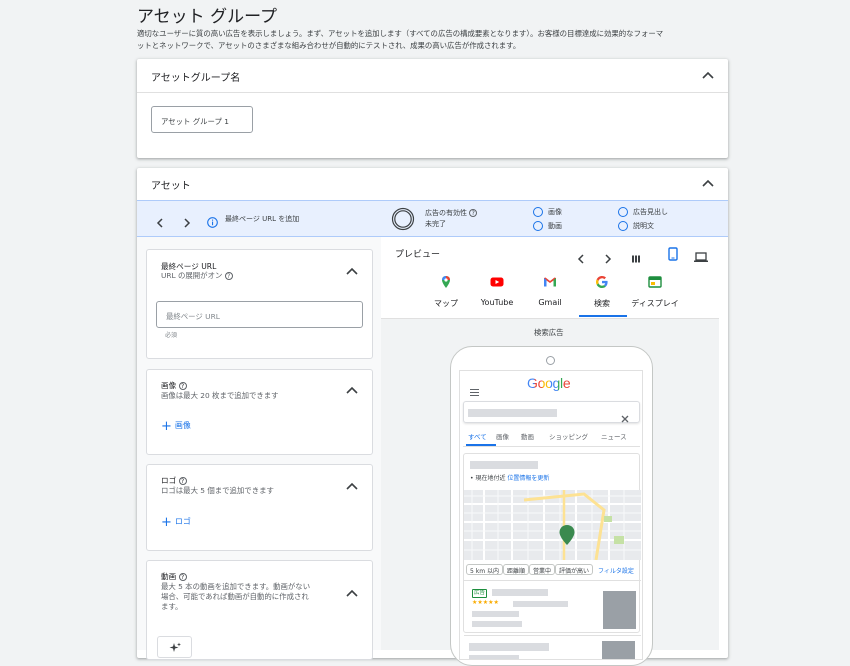  I want to click on filter-chip: 5 km 以内, so click(484, 569).